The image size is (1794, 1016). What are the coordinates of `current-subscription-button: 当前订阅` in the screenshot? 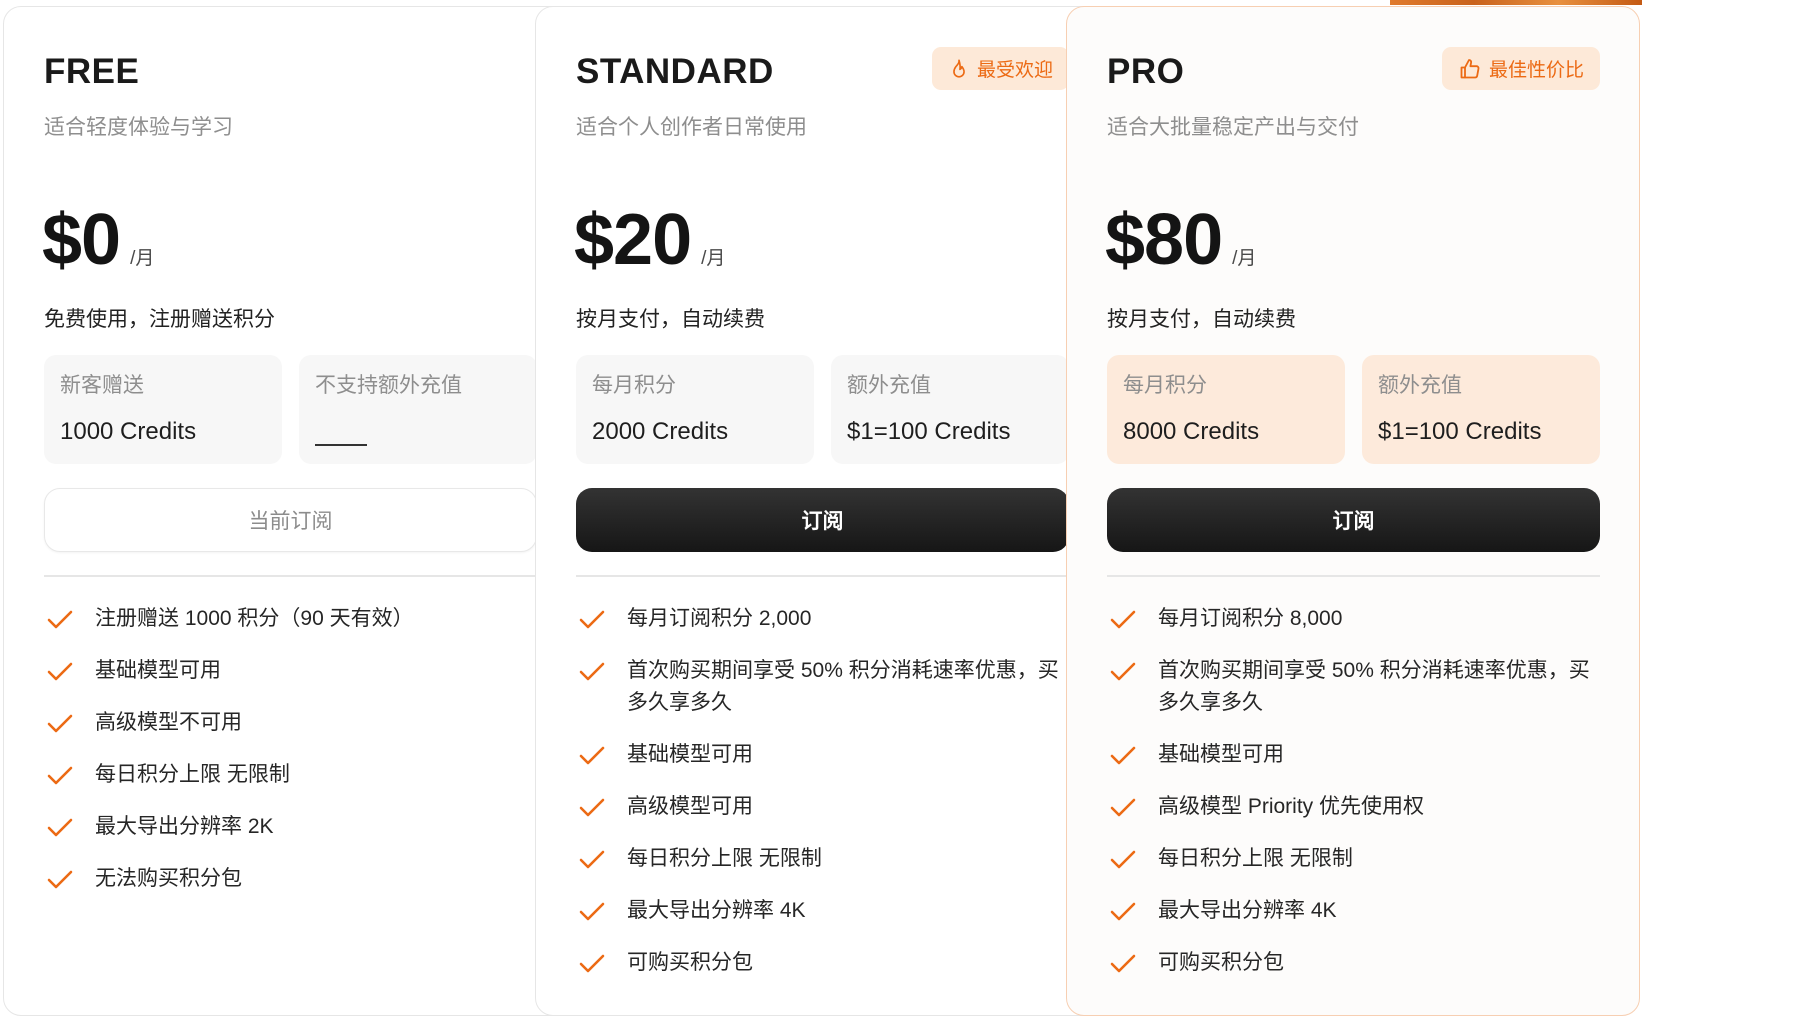 It's located at (290, 520).